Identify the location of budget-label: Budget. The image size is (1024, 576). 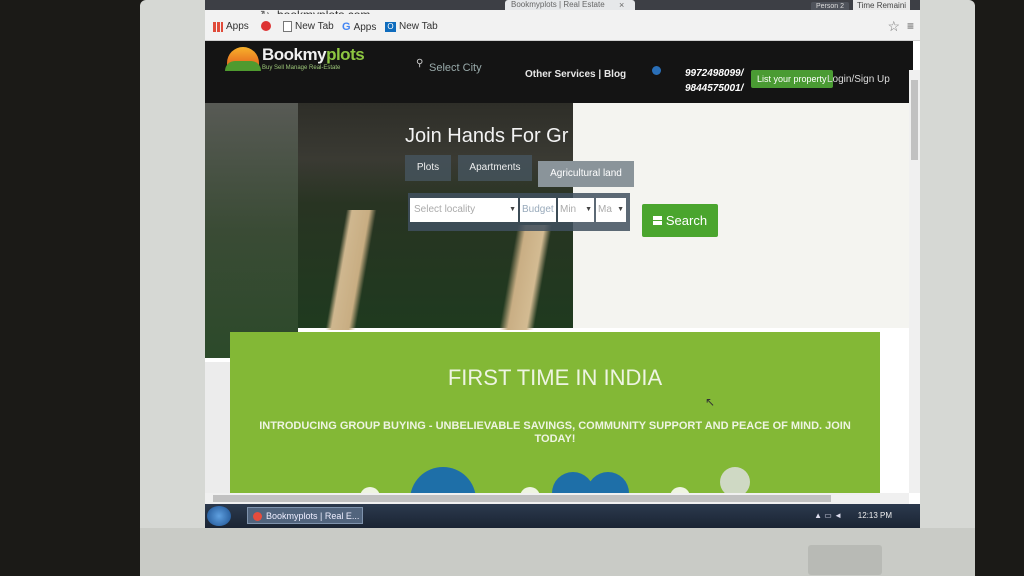
(538, 210).